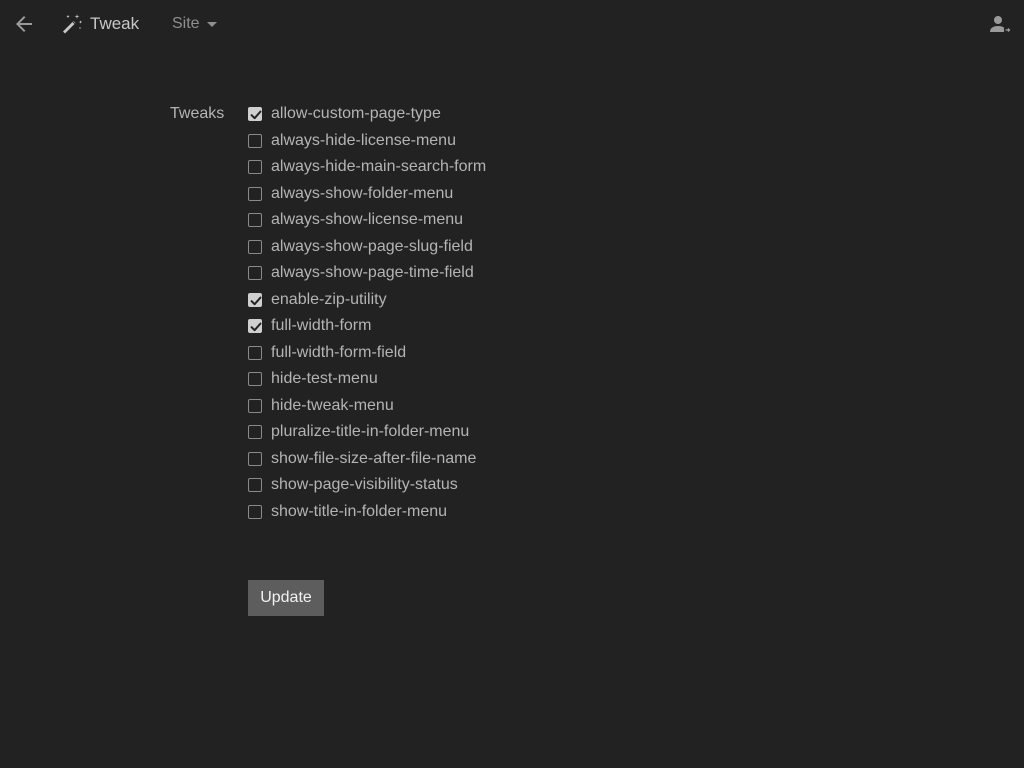  I want to click on app-title-link: Tweak, so click(99, 24).